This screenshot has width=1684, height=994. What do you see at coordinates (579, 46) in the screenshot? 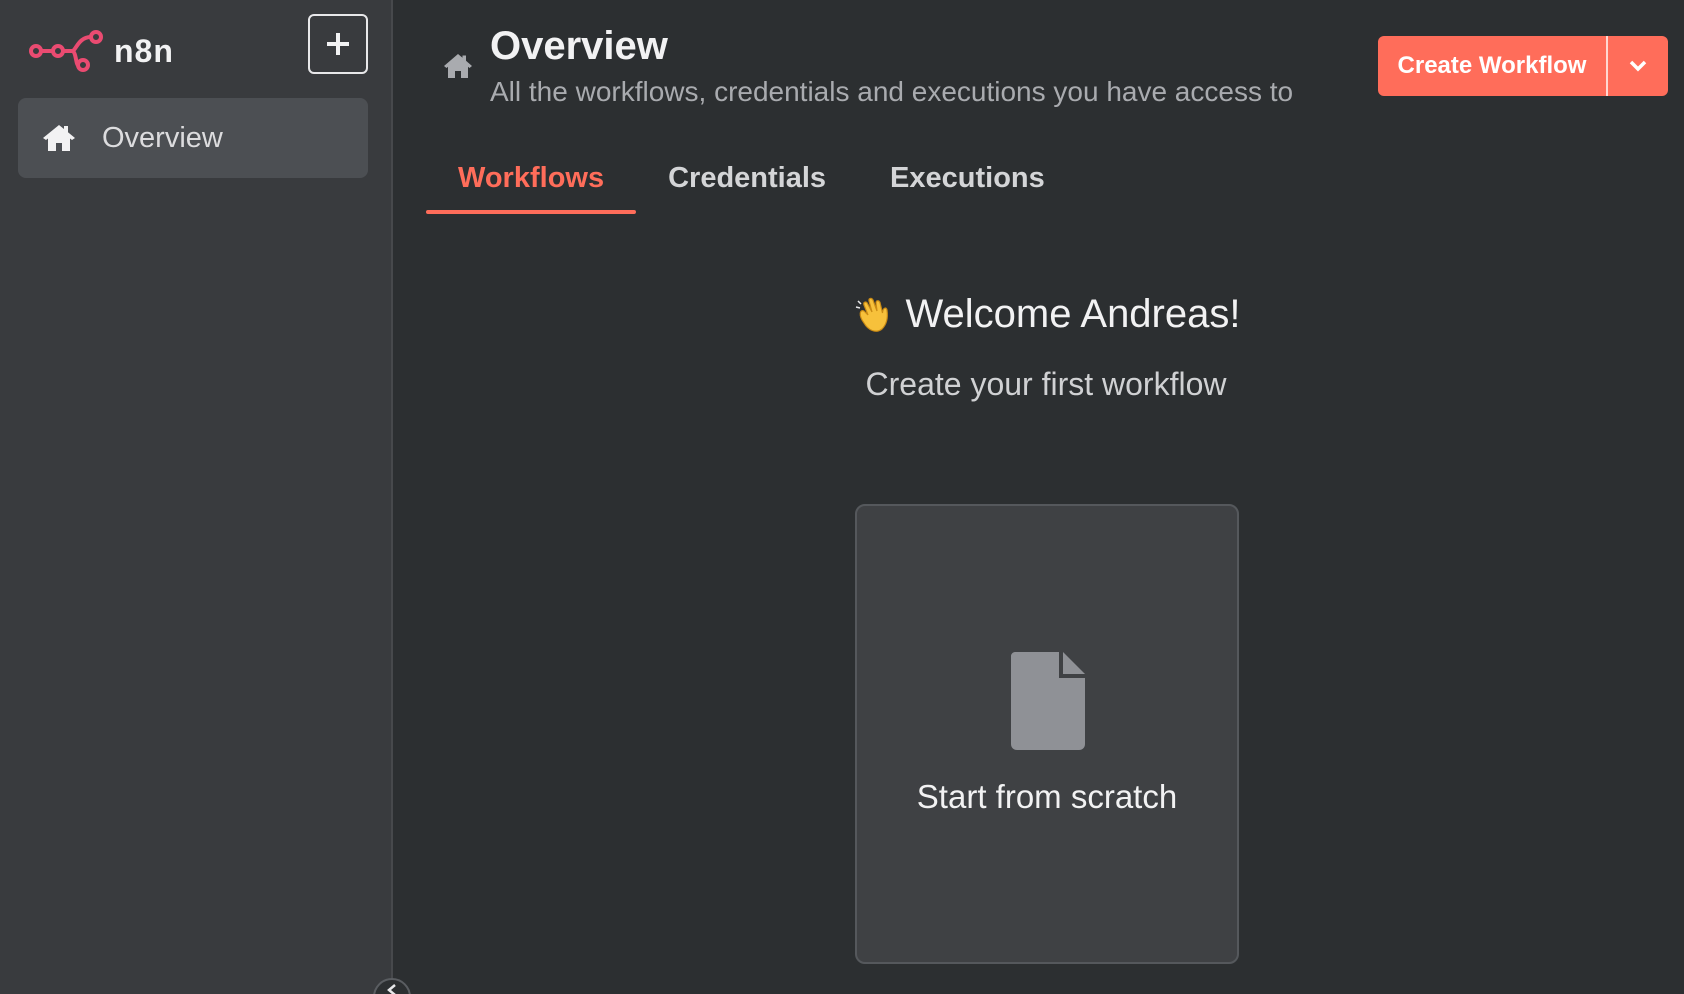
I see `page-title: Overview` at bounding box center [579, 46].